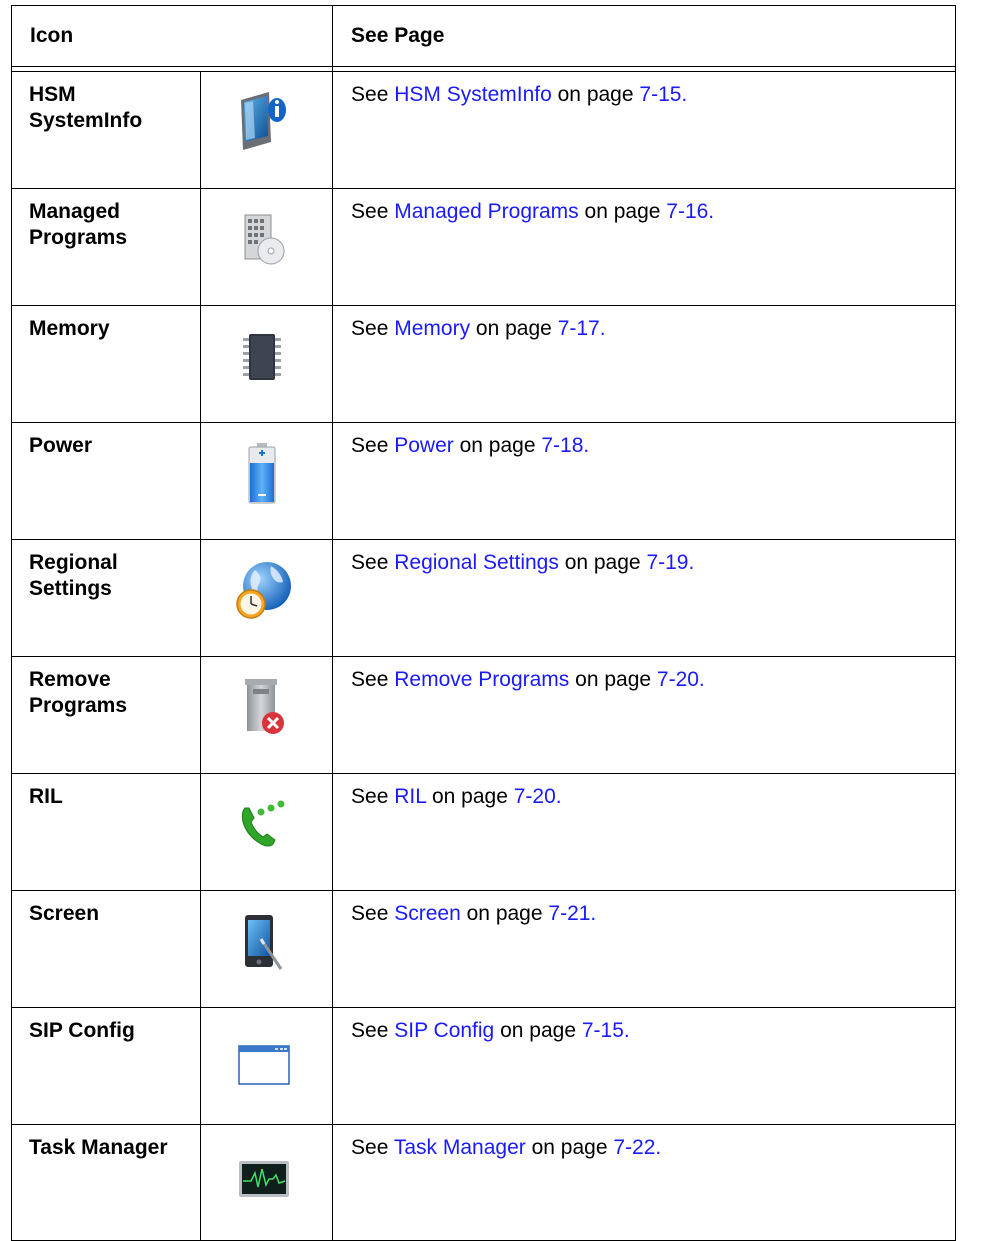  I want to click on table-row: RIL See RIL on page 7-20., so click(484, 832).